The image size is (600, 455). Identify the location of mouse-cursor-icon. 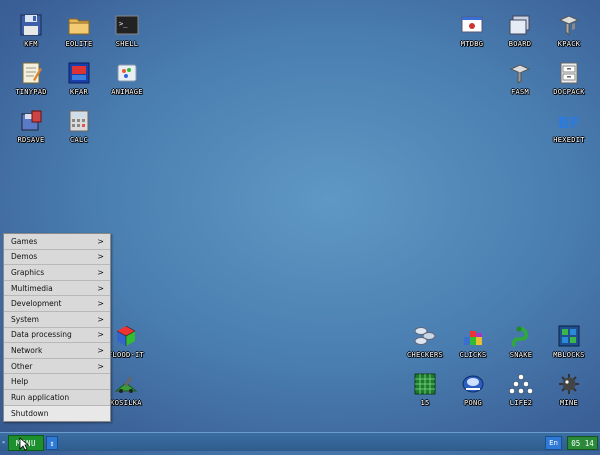
(24, 445).